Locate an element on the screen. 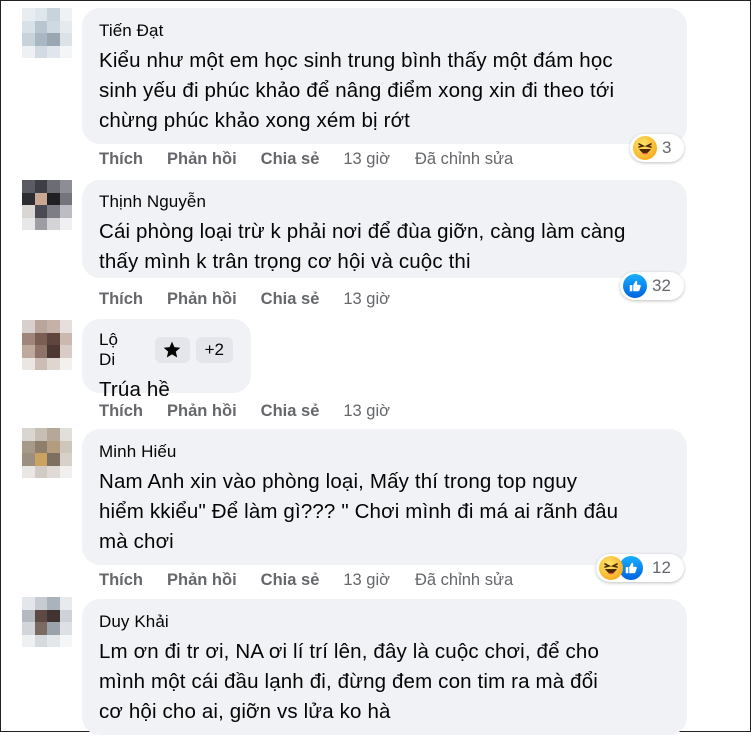 This screenshot has width=751, height=735. comment-bubble: Lộ Di +2 Trúa hề is located at coordinates (166, 360).